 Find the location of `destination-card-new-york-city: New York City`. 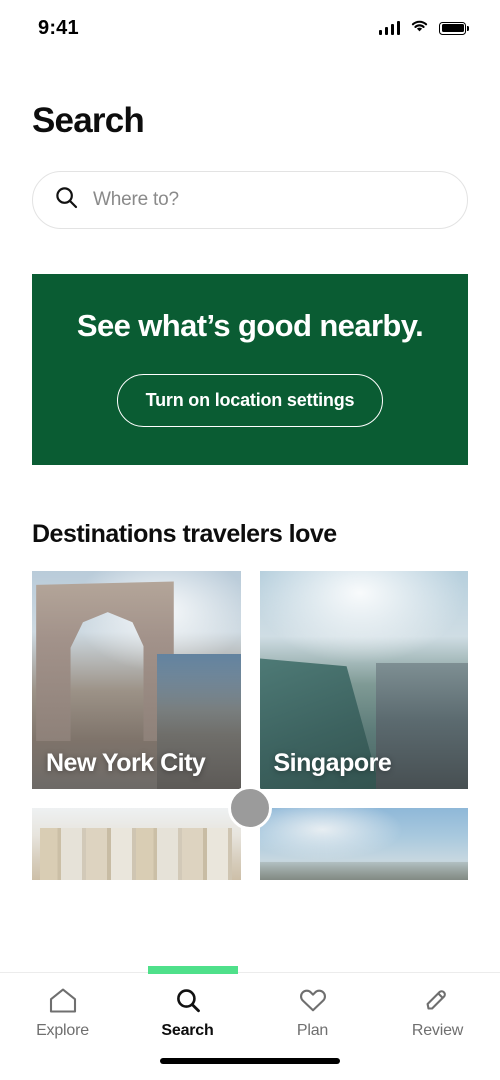

destination-card-new-york-city: New York City is located at coordinates (136, 680).